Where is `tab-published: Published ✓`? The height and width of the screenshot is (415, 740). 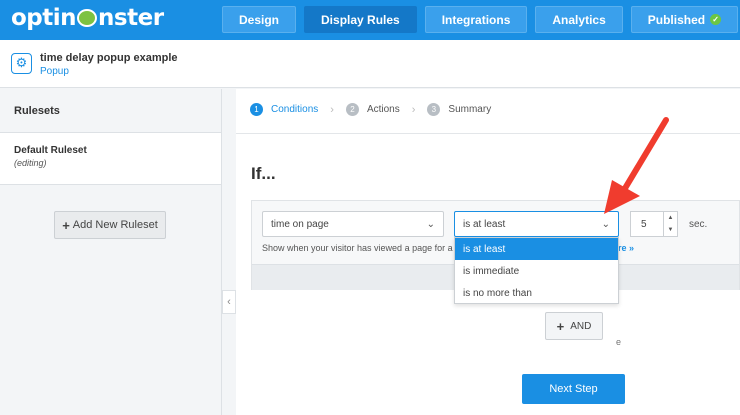 tab-published: Published ✓ is located at coordinates (684, 19).